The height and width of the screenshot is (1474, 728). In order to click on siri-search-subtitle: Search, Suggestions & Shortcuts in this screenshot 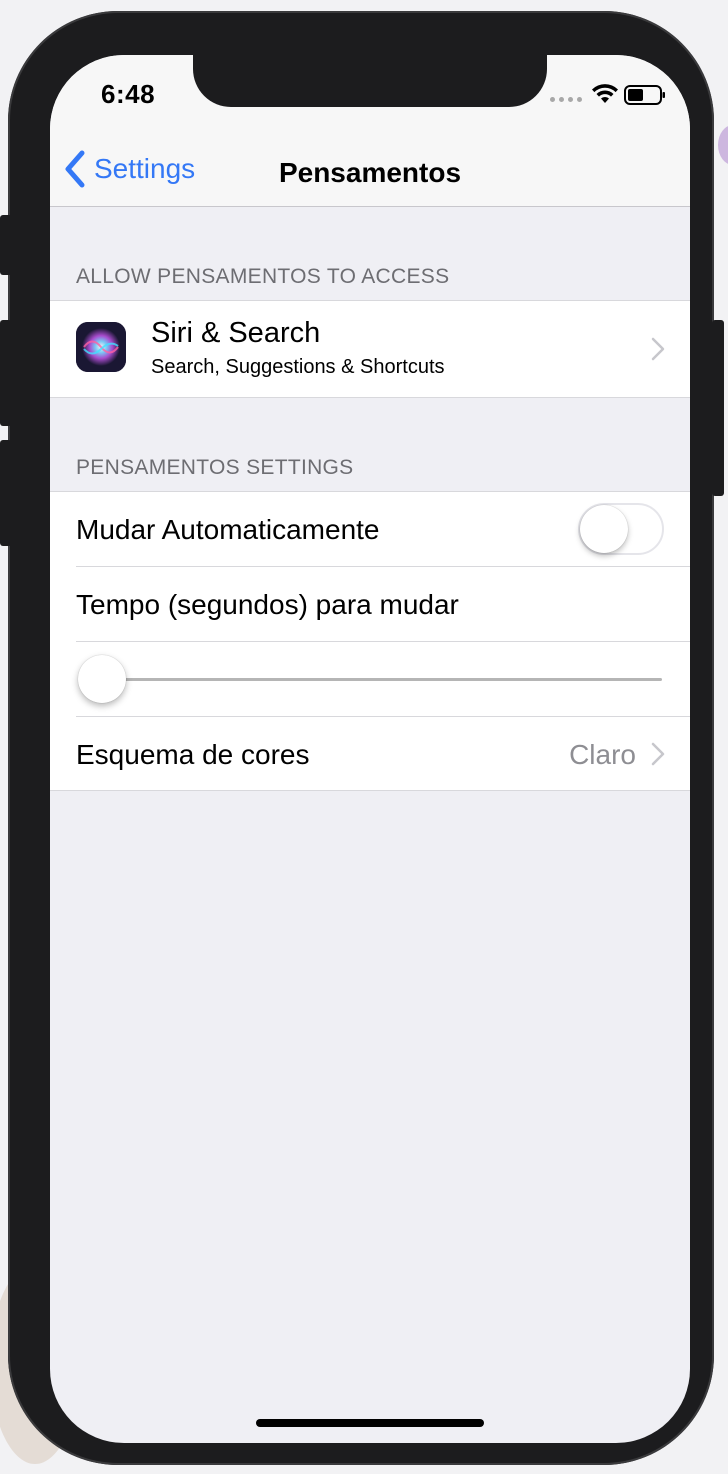, I will do `click(298, 367)`.